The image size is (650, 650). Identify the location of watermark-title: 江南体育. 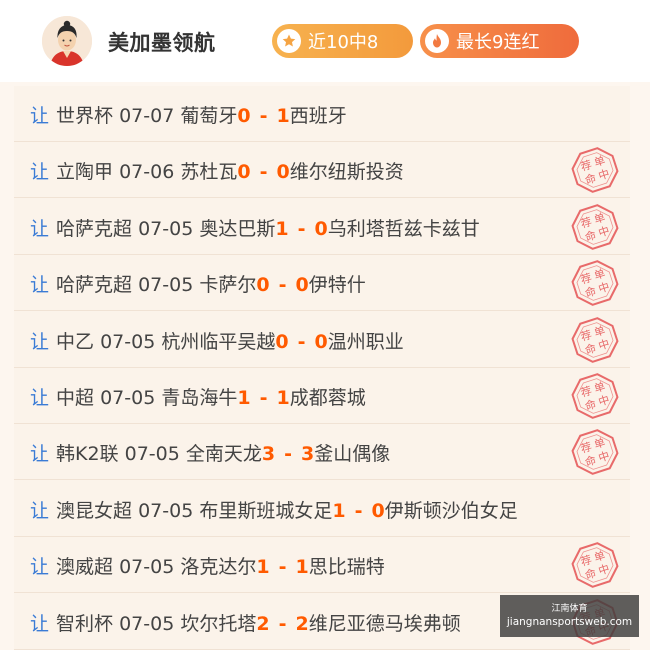
(569, 608).